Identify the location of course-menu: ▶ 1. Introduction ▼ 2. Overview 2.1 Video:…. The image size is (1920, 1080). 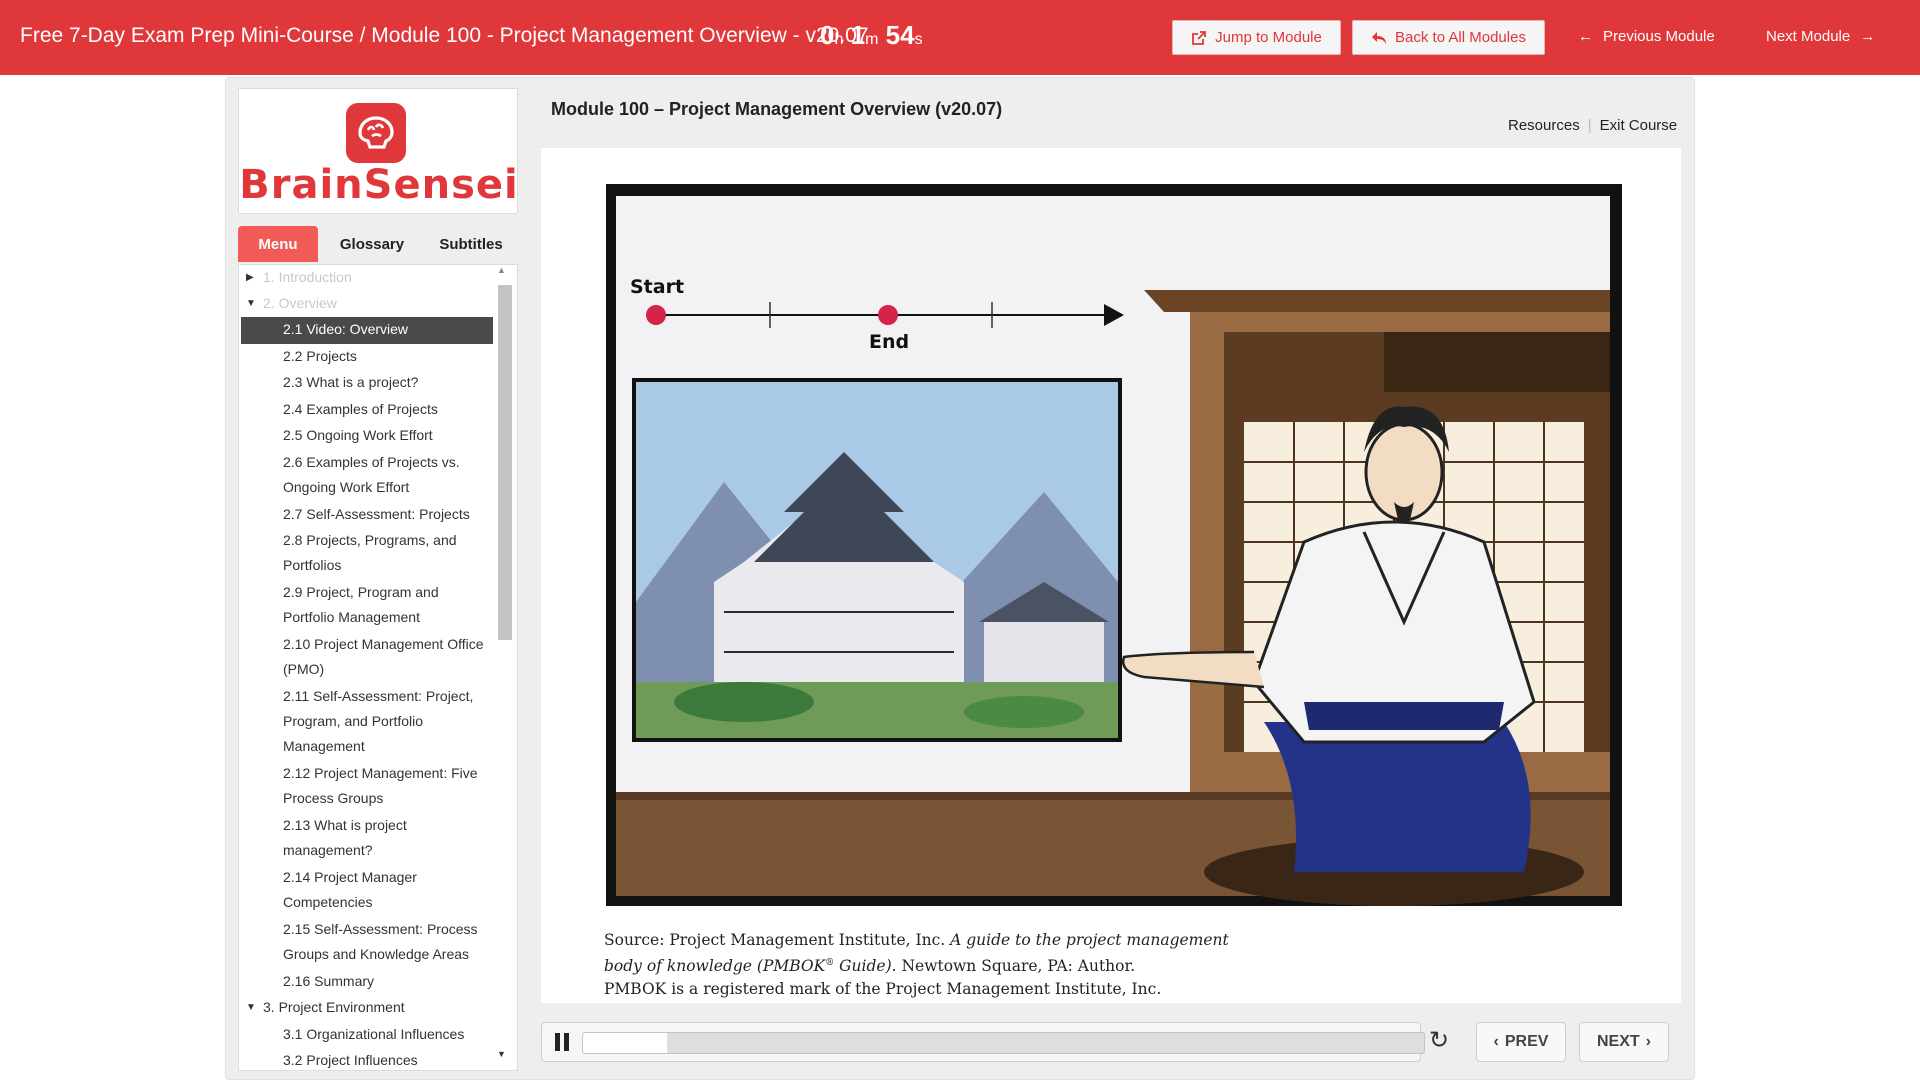
(378, 667).